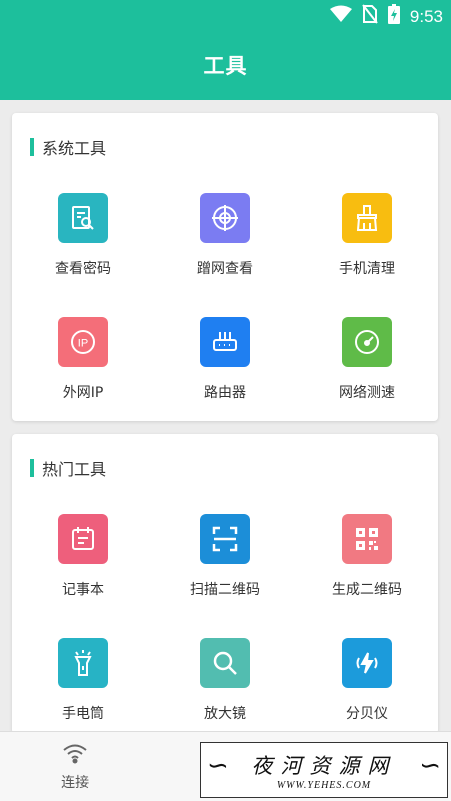 This screenshot has width=451, height=801. I want to click on svg-text: IP, so click(83, 344).